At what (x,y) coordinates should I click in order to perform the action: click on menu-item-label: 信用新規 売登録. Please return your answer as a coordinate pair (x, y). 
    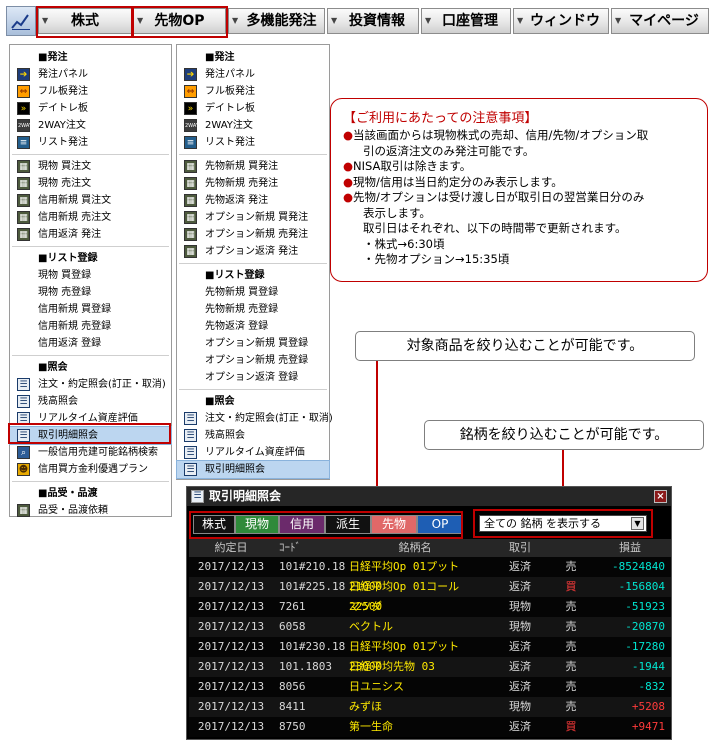
    Looking at the image, I should click on (75, 326).